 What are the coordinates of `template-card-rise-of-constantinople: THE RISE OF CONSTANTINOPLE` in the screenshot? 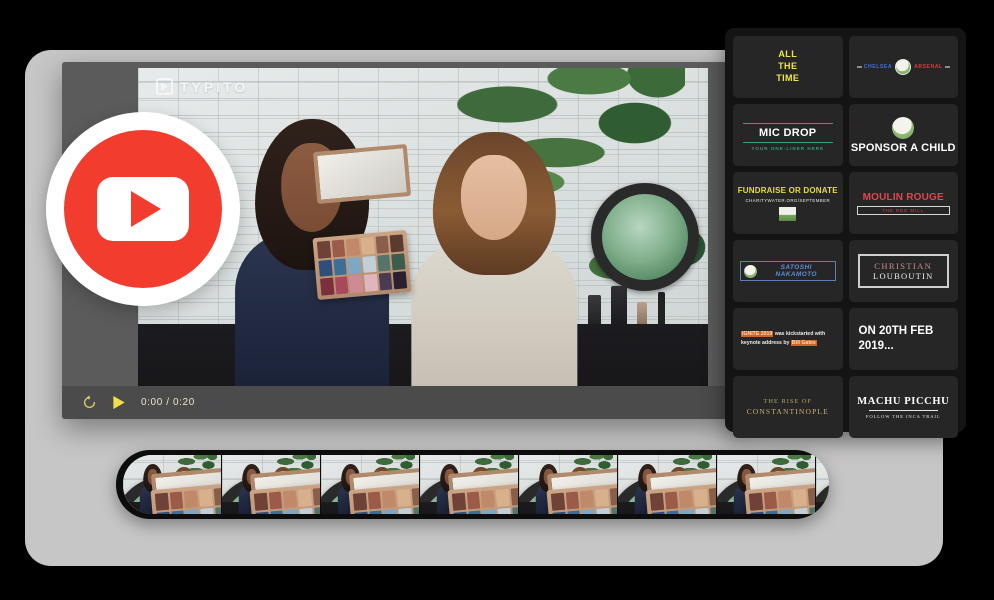 It's located at (788, 407).